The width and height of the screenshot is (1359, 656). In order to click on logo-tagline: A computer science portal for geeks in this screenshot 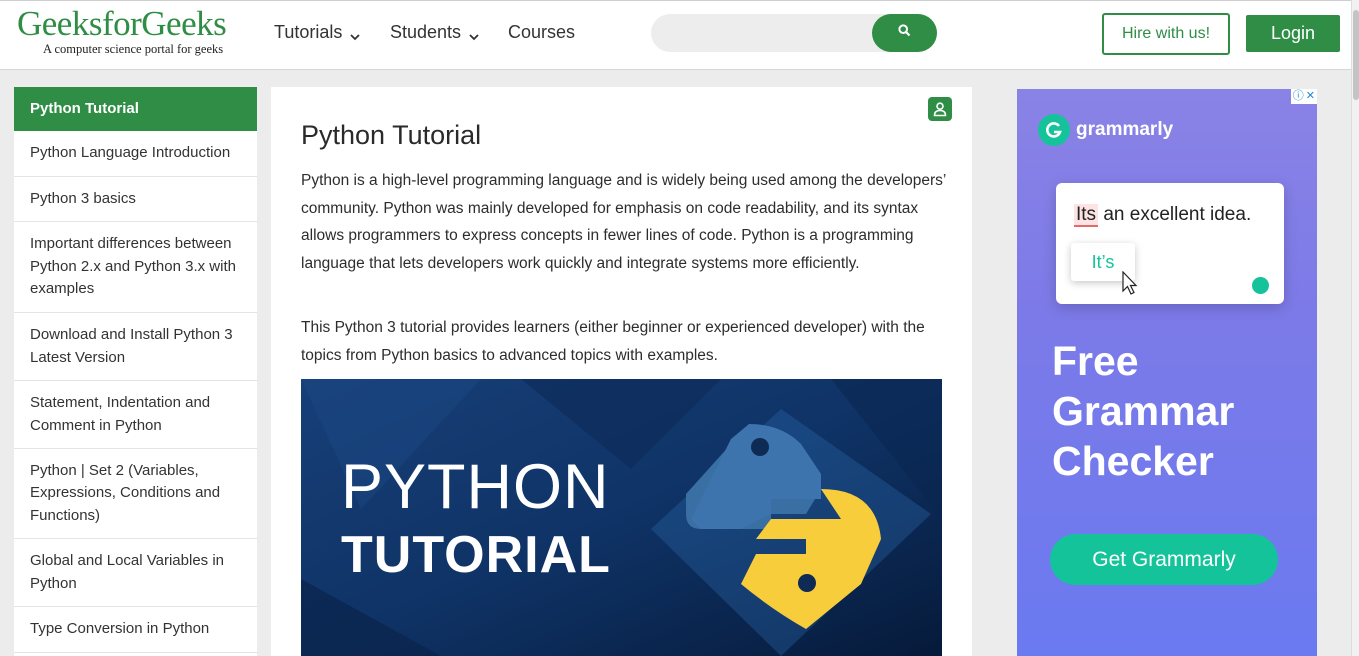, I will do `click(133, 49)`.